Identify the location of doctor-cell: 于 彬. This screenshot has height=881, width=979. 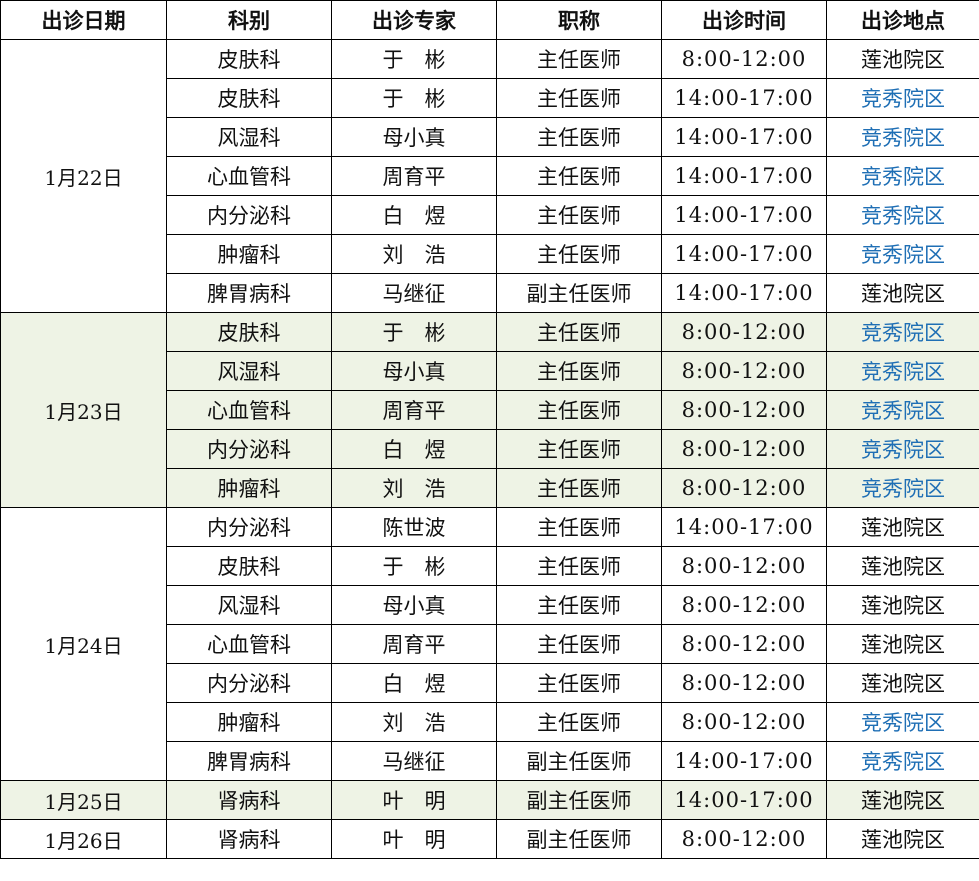
(414, 59).